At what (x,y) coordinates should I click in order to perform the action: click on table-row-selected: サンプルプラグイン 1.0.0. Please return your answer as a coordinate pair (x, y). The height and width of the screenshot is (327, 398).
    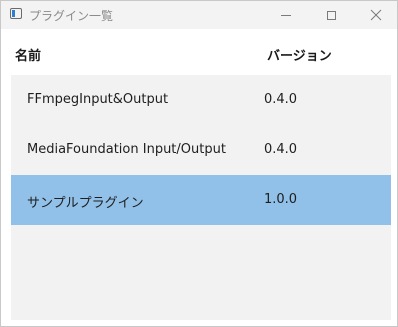
    Looking at the image, I should click on (201, 200).